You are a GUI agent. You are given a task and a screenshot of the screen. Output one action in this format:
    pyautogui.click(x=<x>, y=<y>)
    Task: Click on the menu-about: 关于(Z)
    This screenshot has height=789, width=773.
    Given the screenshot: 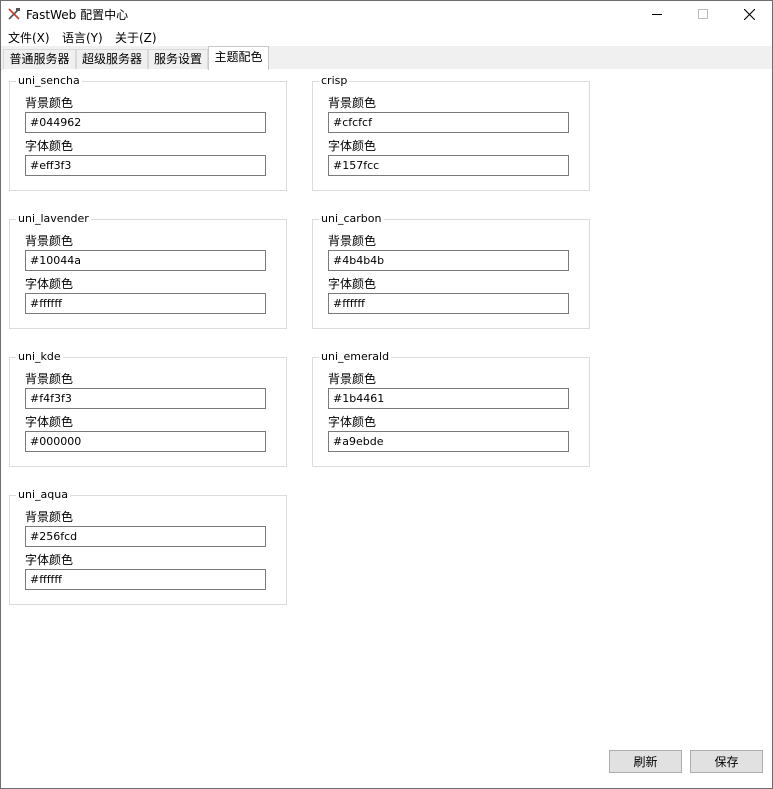 What is the action you would take?
    pyautogui.click(x=136, y=37)
    